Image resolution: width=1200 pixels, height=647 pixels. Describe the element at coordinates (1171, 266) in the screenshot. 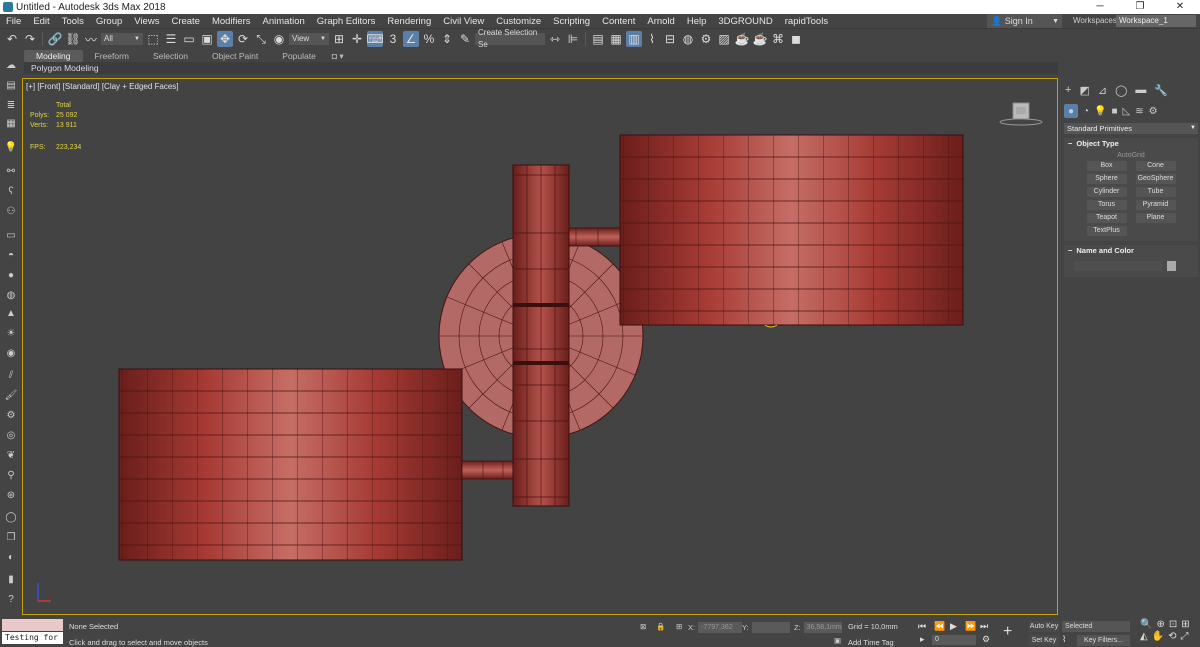

I see `object-color-swatch` at that location.